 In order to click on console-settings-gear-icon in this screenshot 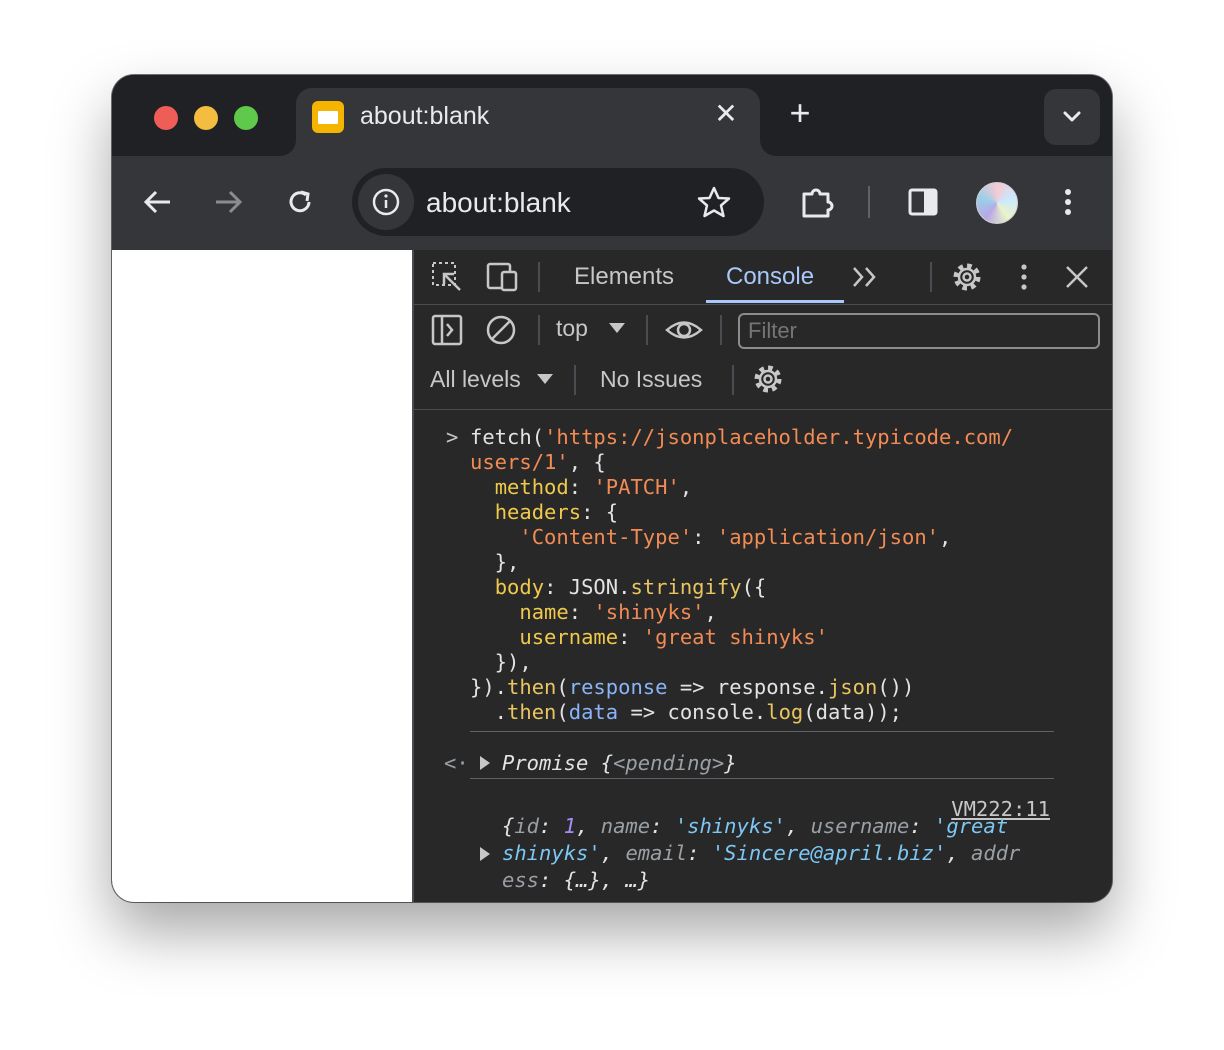, I will do `click(768, 379)`.